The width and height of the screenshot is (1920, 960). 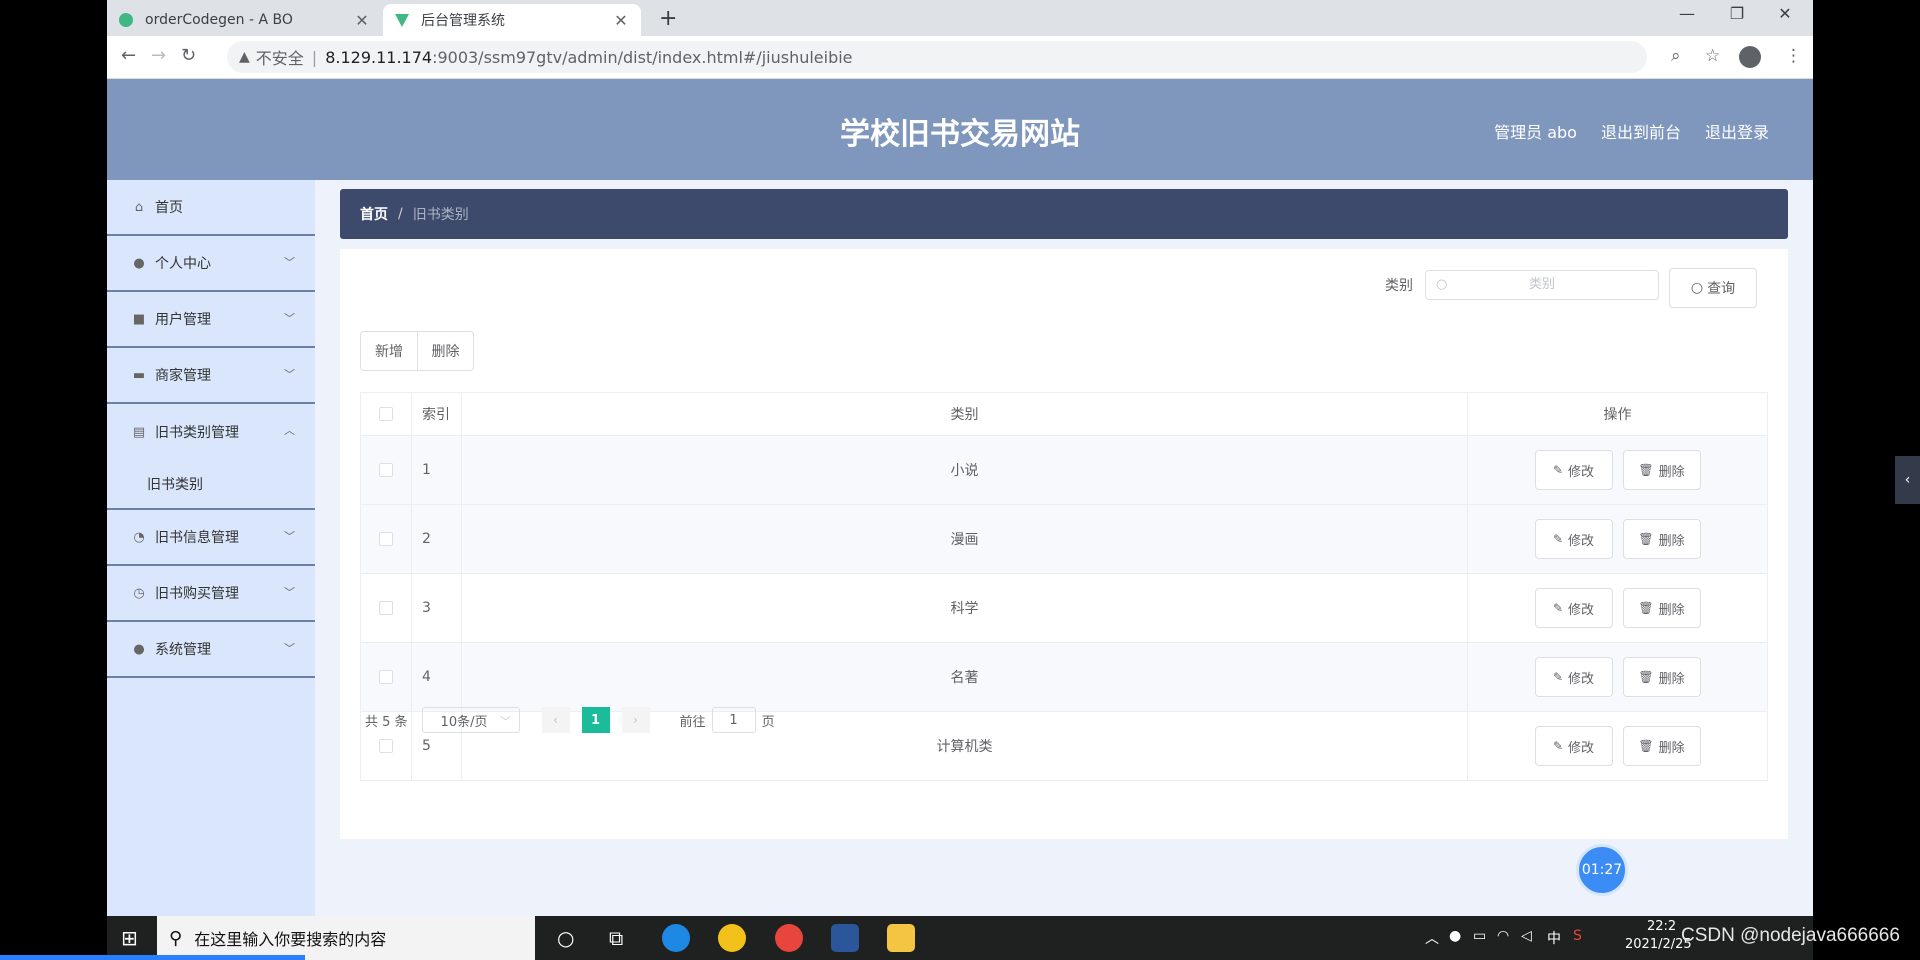 I want to click on wifi-icon: ◠, so click(x=1503, y=936).